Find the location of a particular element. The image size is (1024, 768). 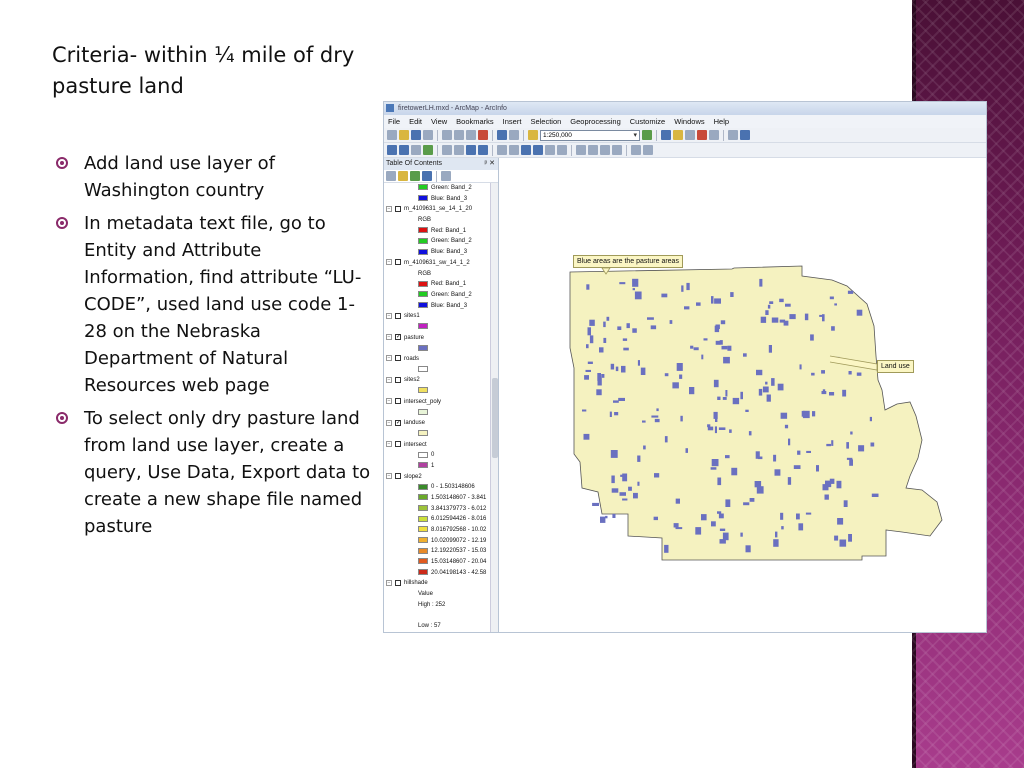

map-scale-dropdown: 1:250,000 is located at coordinates (590, 135).